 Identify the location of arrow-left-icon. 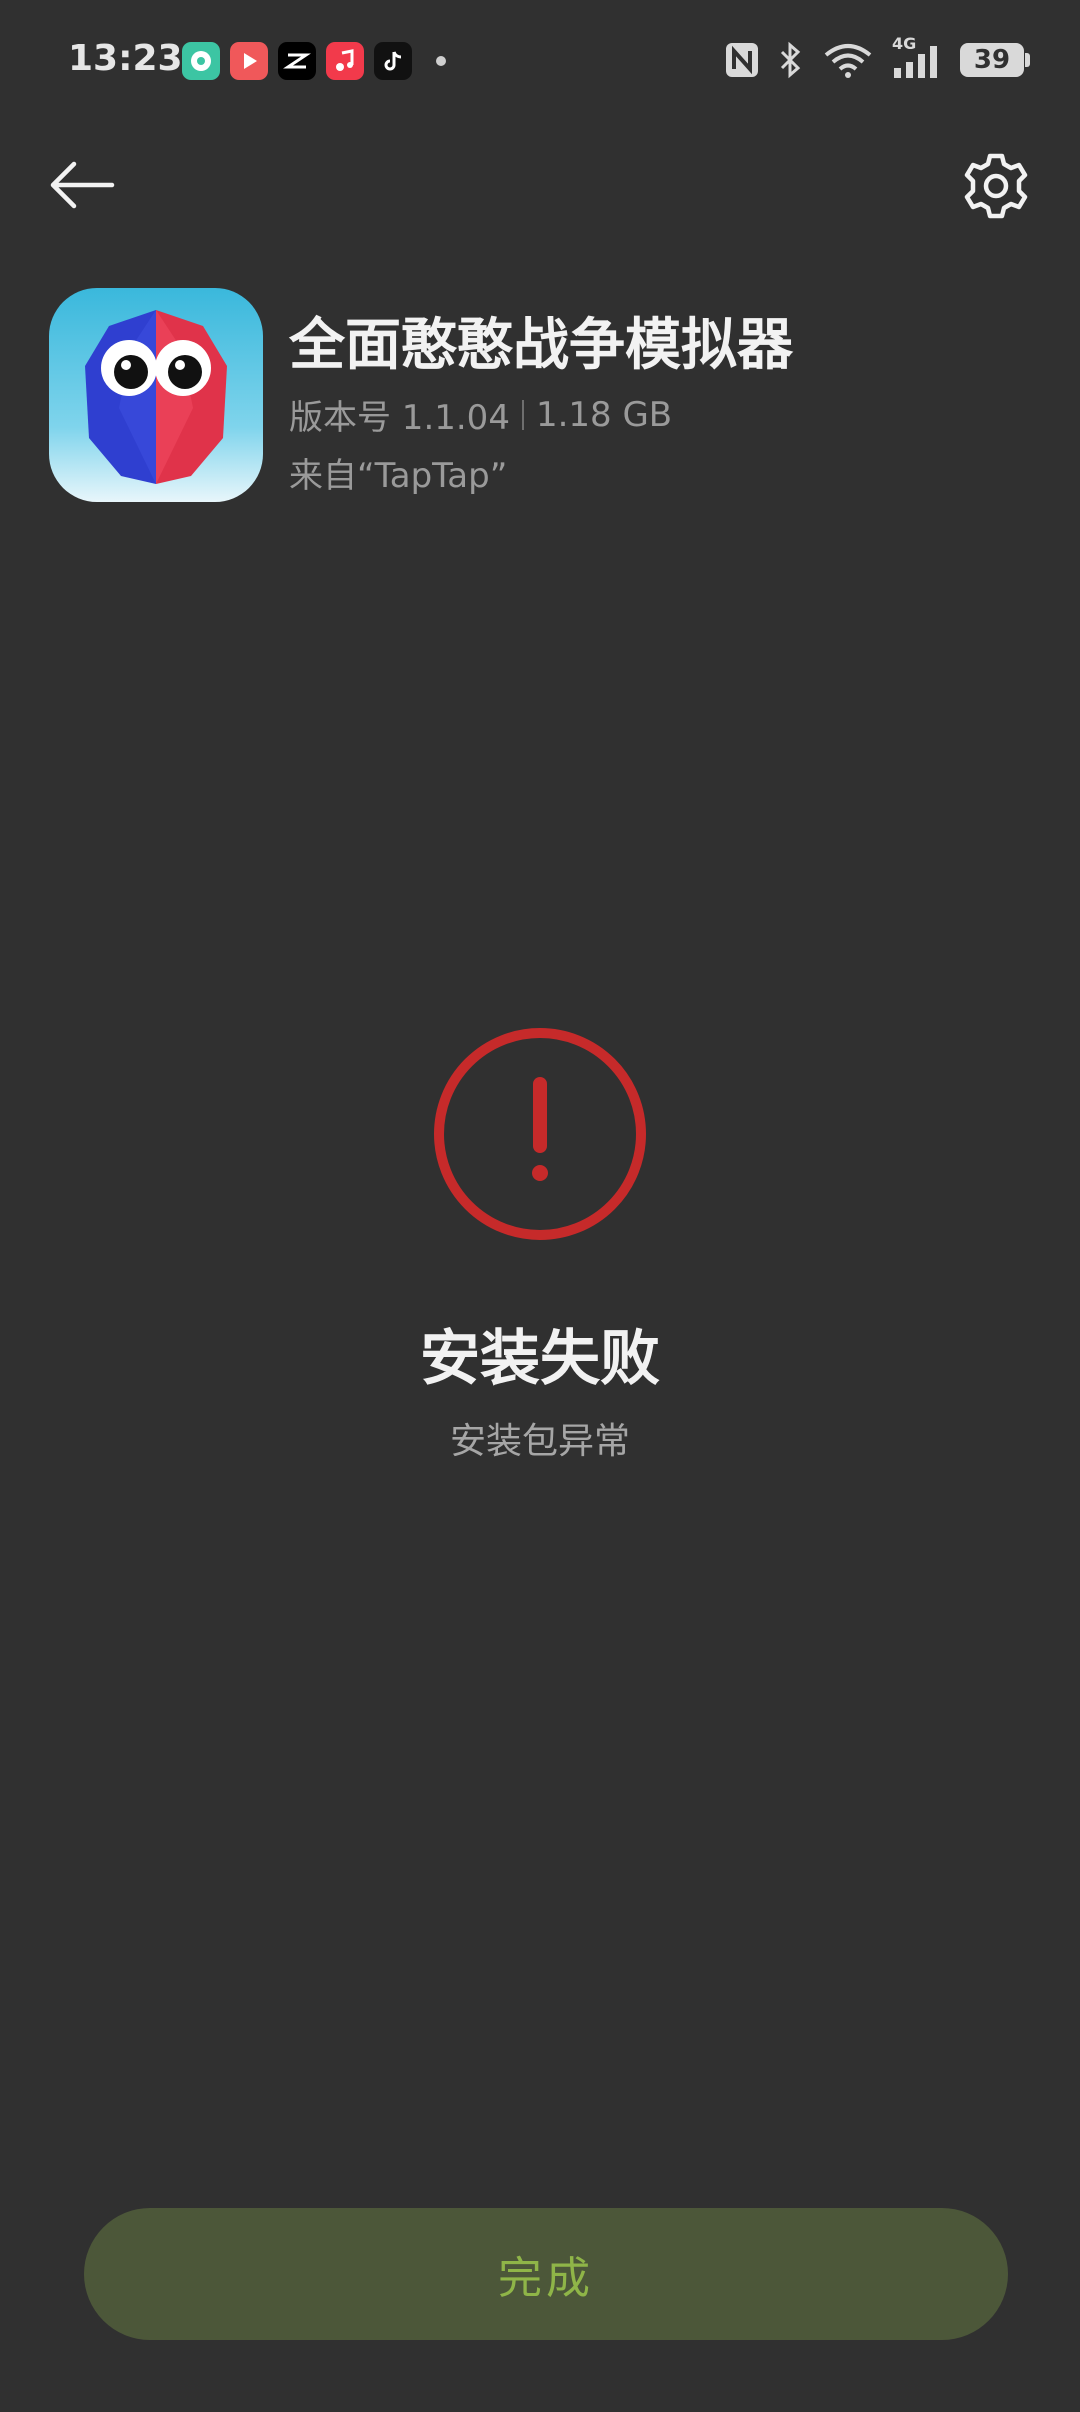
(82, 185).